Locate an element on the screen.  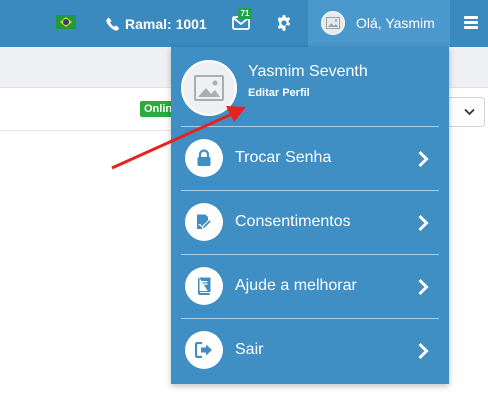
menu-item-label: Consentimentos is located at coordinates (293, 221).